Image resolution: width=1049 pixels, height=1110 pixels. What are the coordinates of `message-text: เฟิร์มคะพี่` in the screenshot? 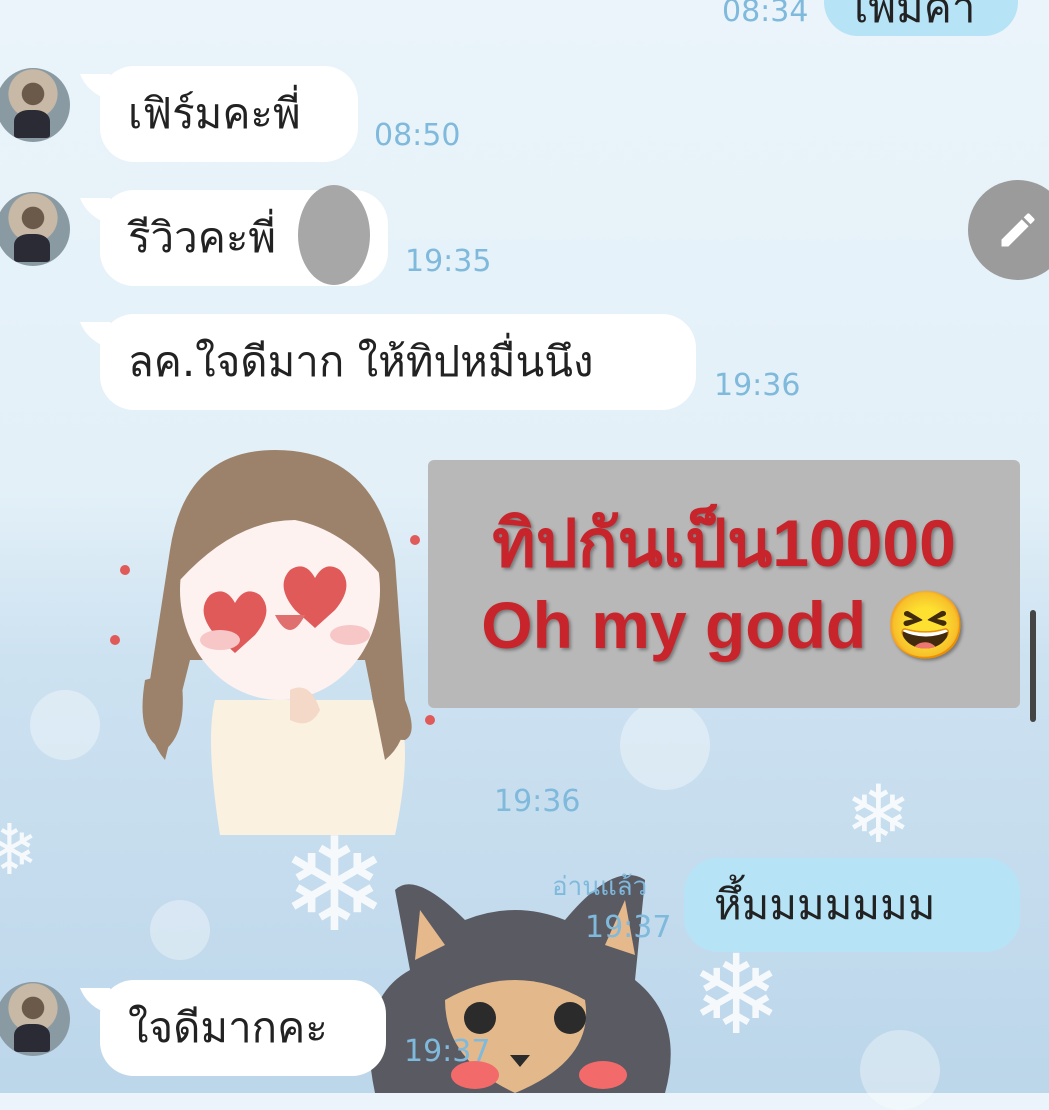 It's located at (214, 113).